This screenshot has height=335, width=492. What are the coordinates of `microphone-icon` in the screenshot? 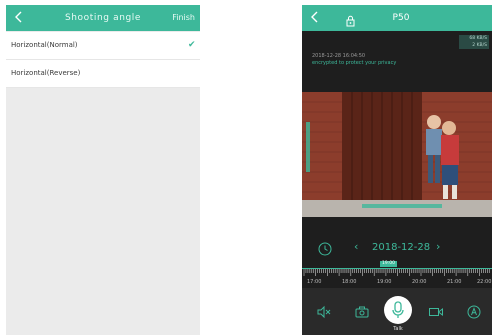 It's located at (398, 309).